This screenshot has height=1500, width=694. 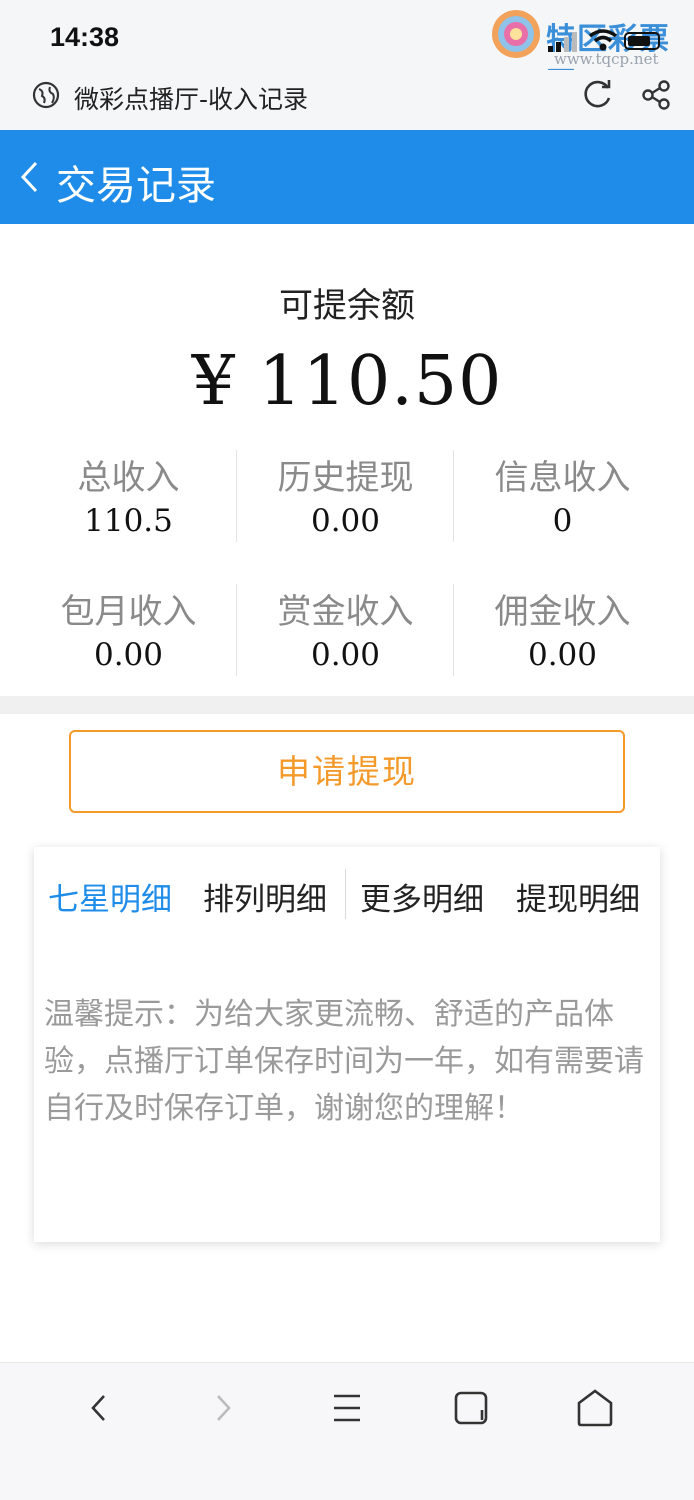 What do you see at coordinates (345, 478) in the screenshot?
I see `stat-label: 历史提现` at bounding box center [345, 478].